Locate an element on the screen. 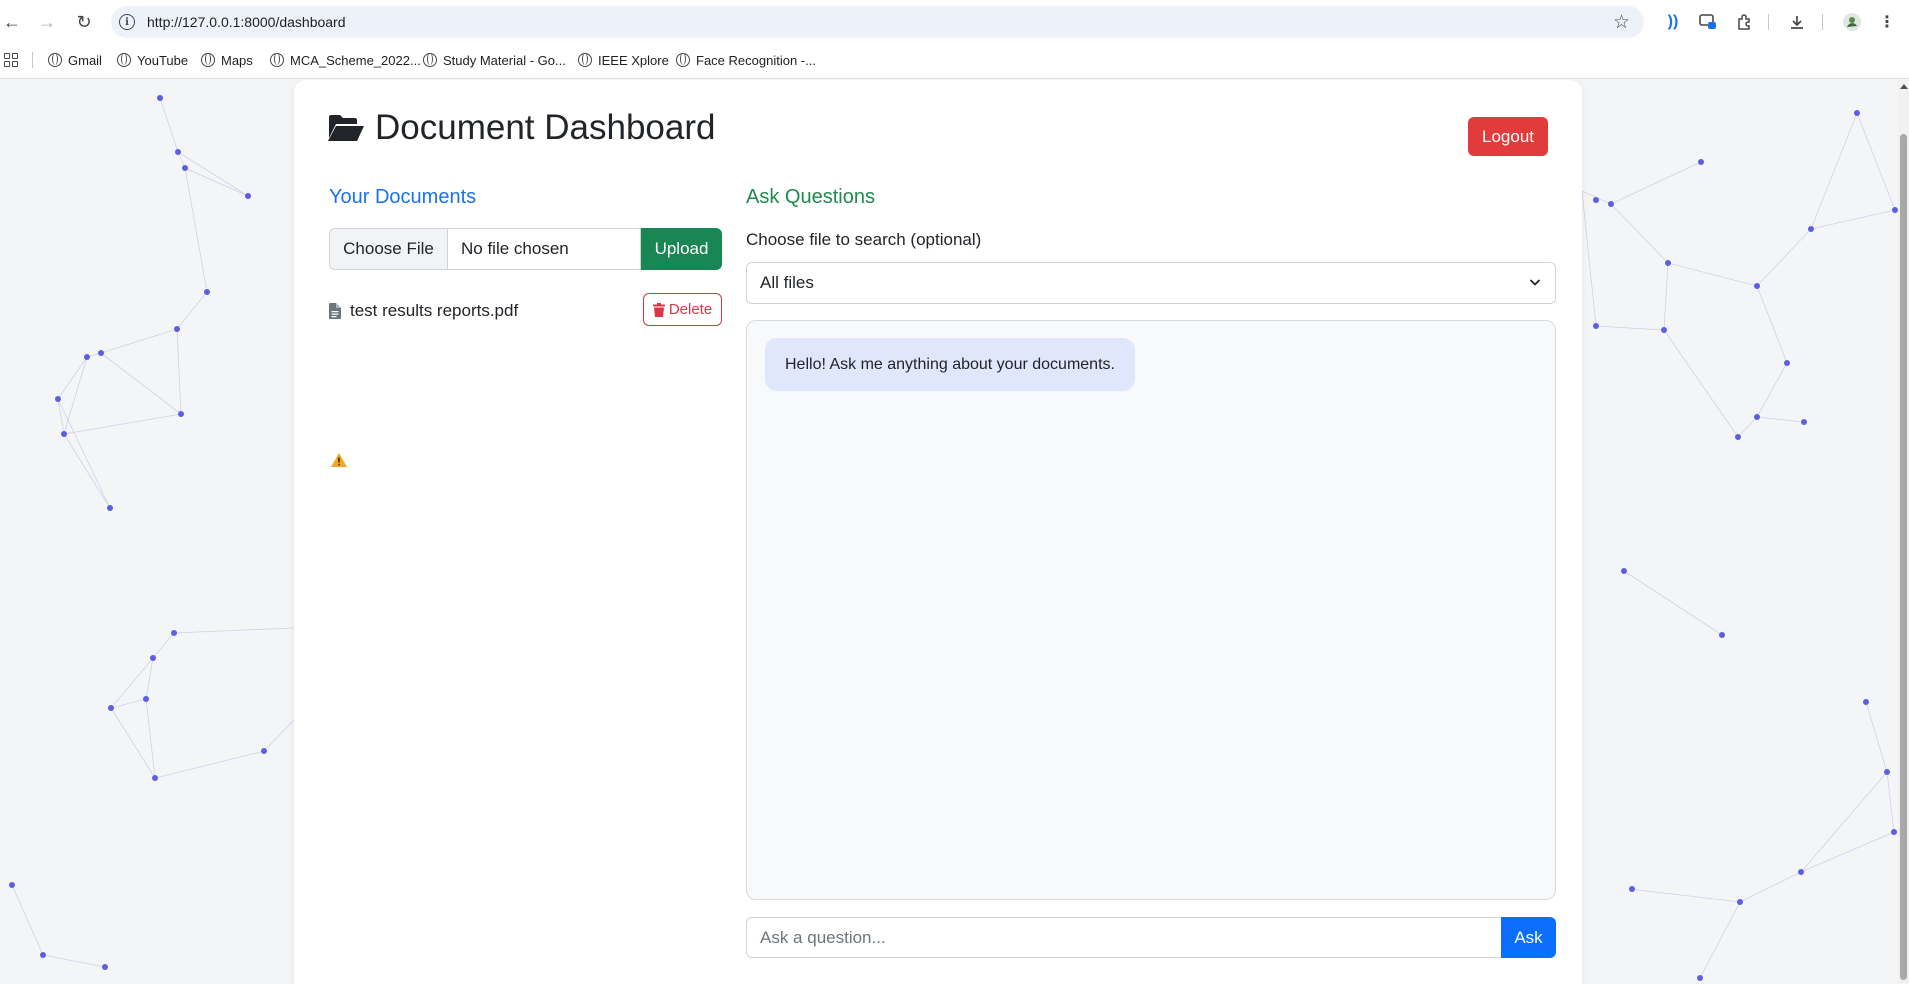  reload-icon: ↻ is located at coordinates (84, 22).